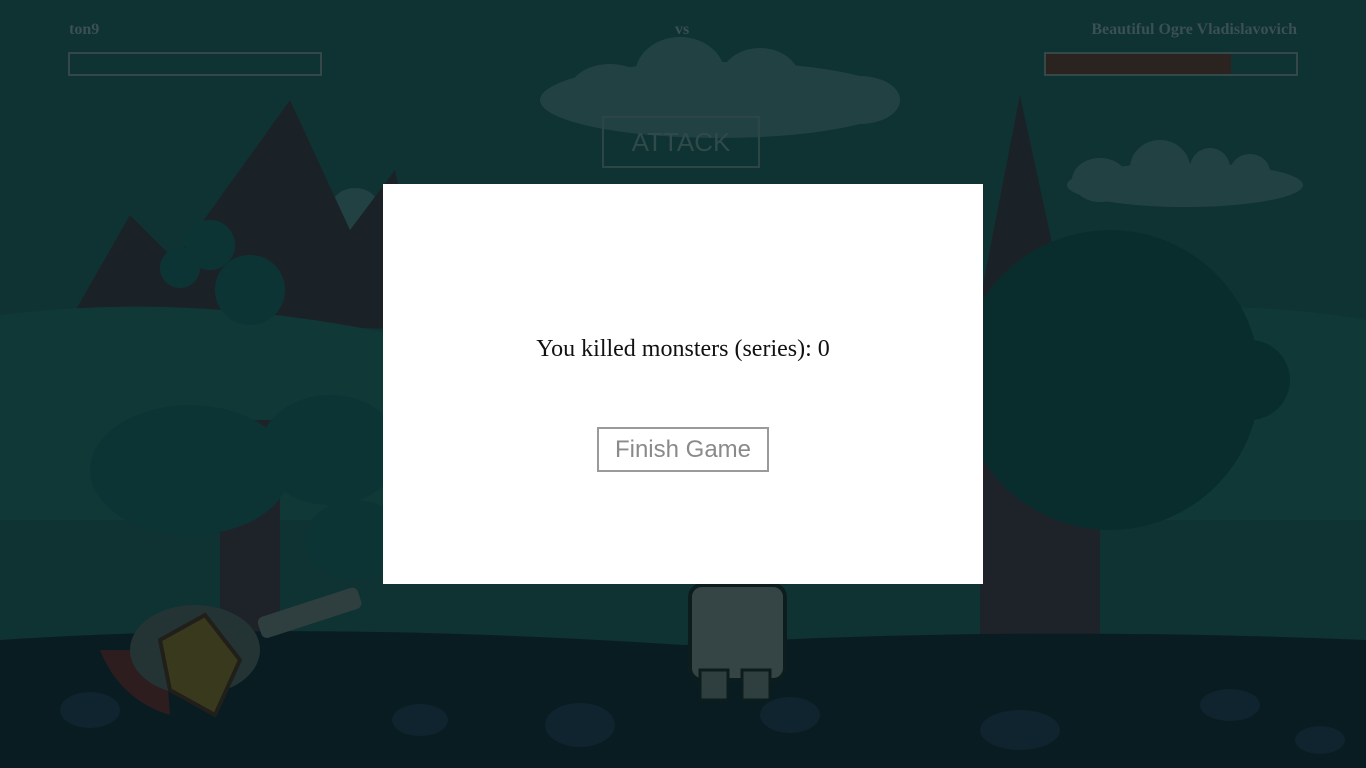 Image resolution: width=1366 pixels, height=768 pixels. What do you see at coordinates (195, 64) in the screenshot?
I see `player-health-bar` at bounding box center [195, 64].